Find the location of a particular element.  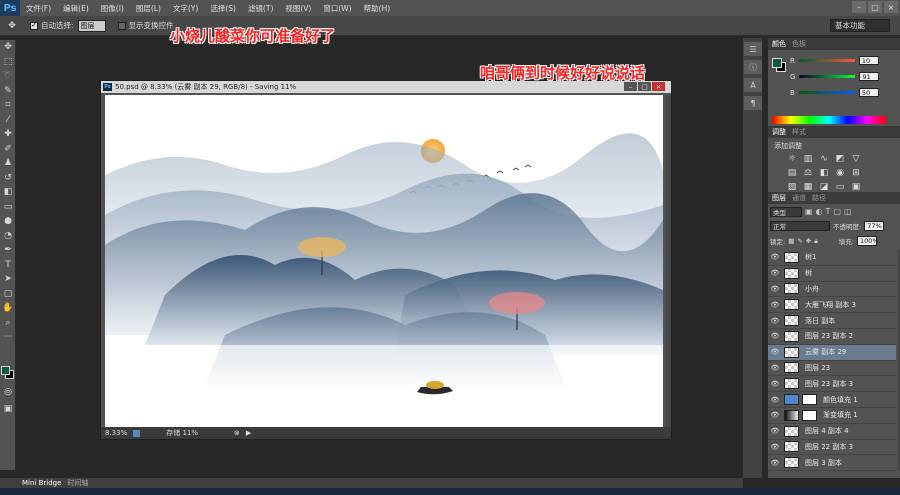

invert-icon: ▨ is located at coordinates (792, 187).